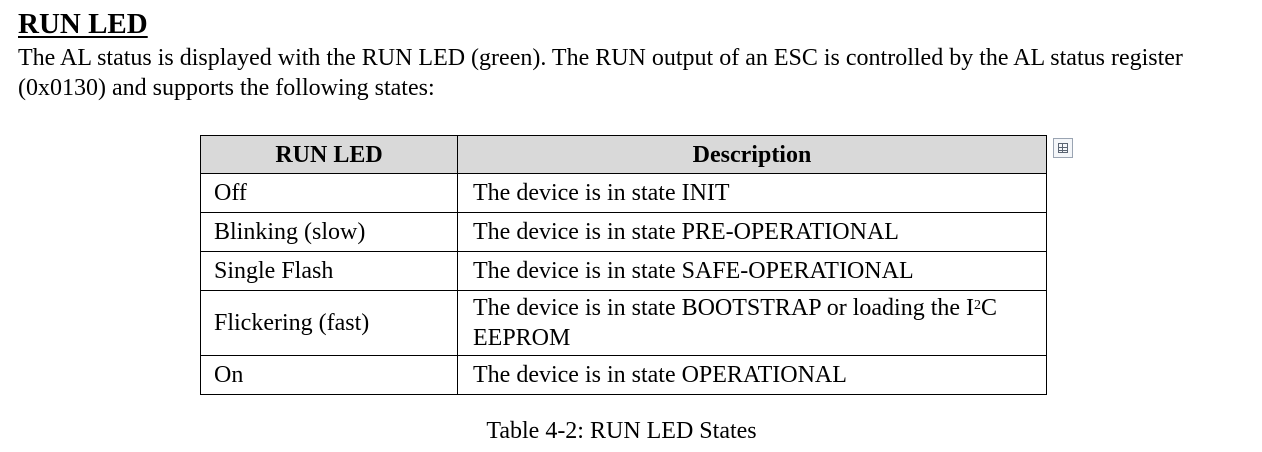  I want to click on table-row: On The device is in state OPERATIONAL, so click(623, 375).